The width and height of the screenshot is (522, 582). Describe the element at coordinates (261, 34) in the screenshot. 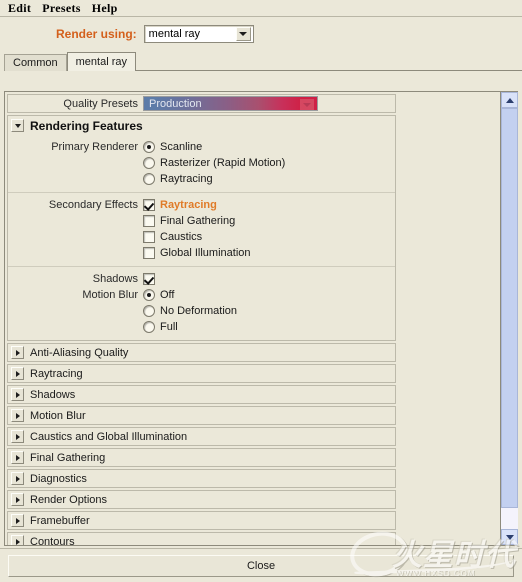

I see `render-using-bar: Render using: mental ray` at that location.